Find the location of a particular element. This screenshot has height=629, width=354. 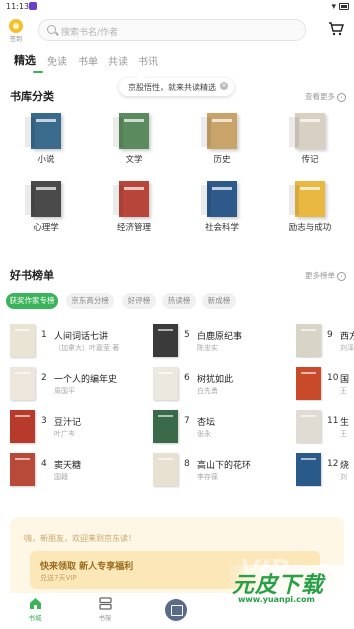

category-label: 传记 is located at coordinates (310, 160).